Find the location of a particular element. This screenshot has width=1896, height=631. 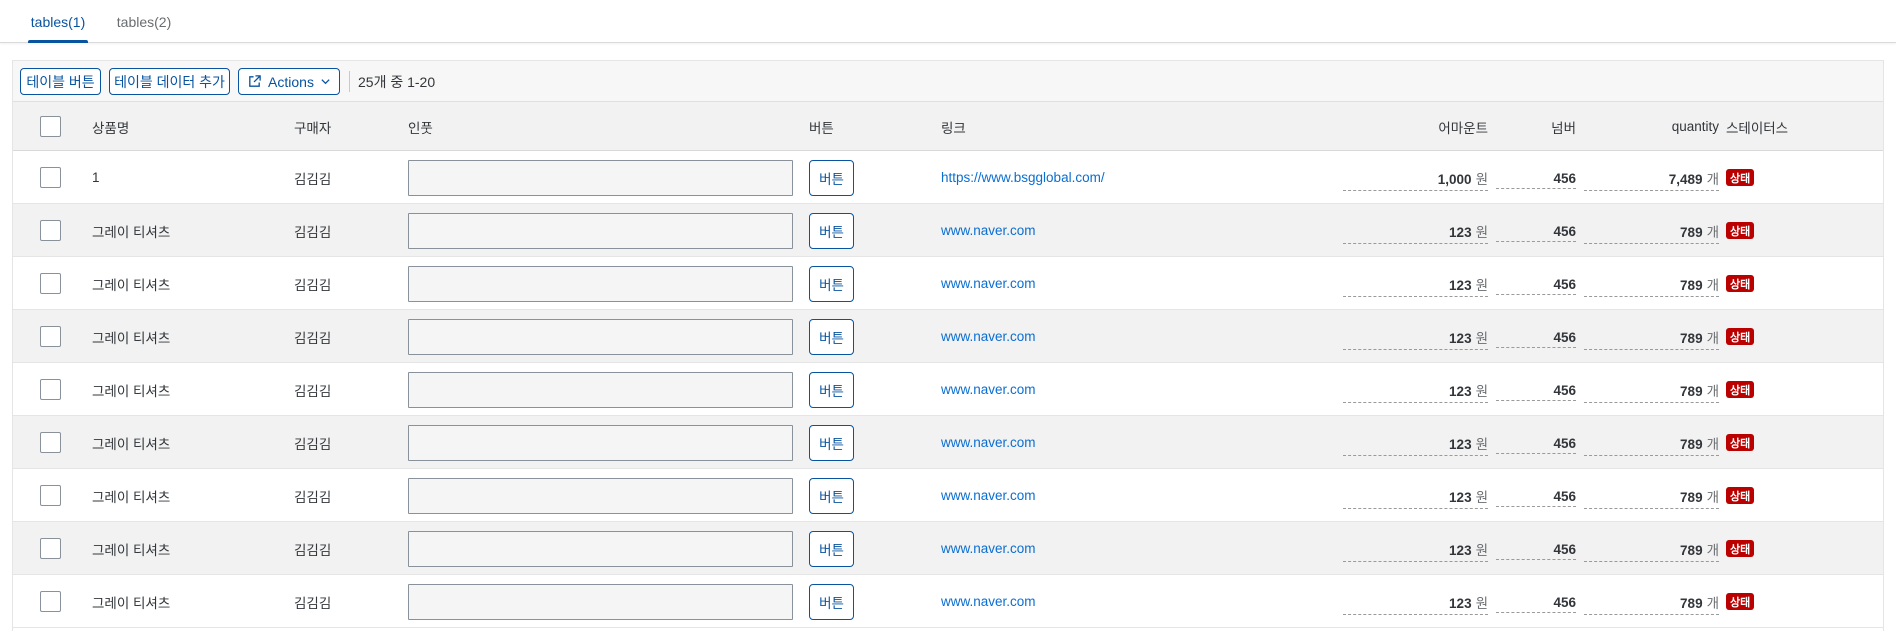

quantity-value: 7,489 is located at coordinates (1685, 179).